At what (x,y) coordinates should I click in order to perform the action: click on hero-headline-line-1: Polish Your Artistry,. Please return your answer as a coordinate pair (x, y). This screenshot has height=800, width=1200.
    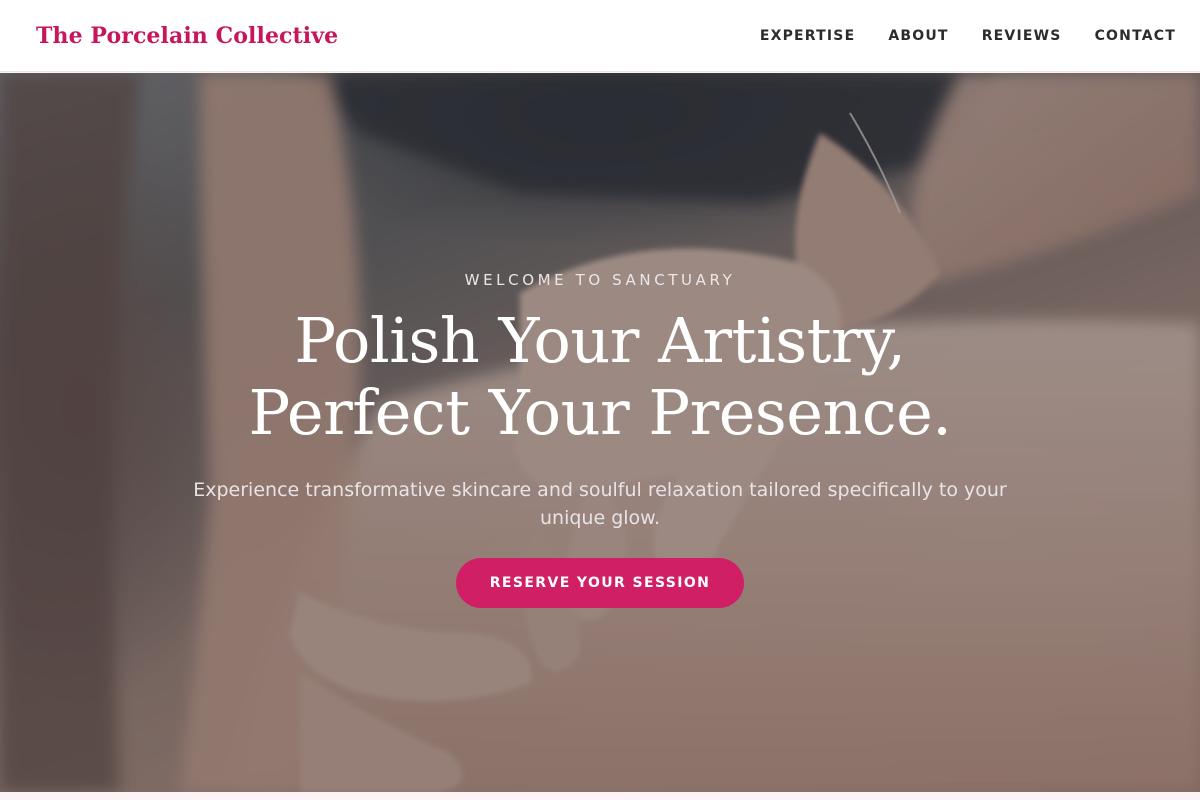
    Looking at the image, I should click on (600, 340).